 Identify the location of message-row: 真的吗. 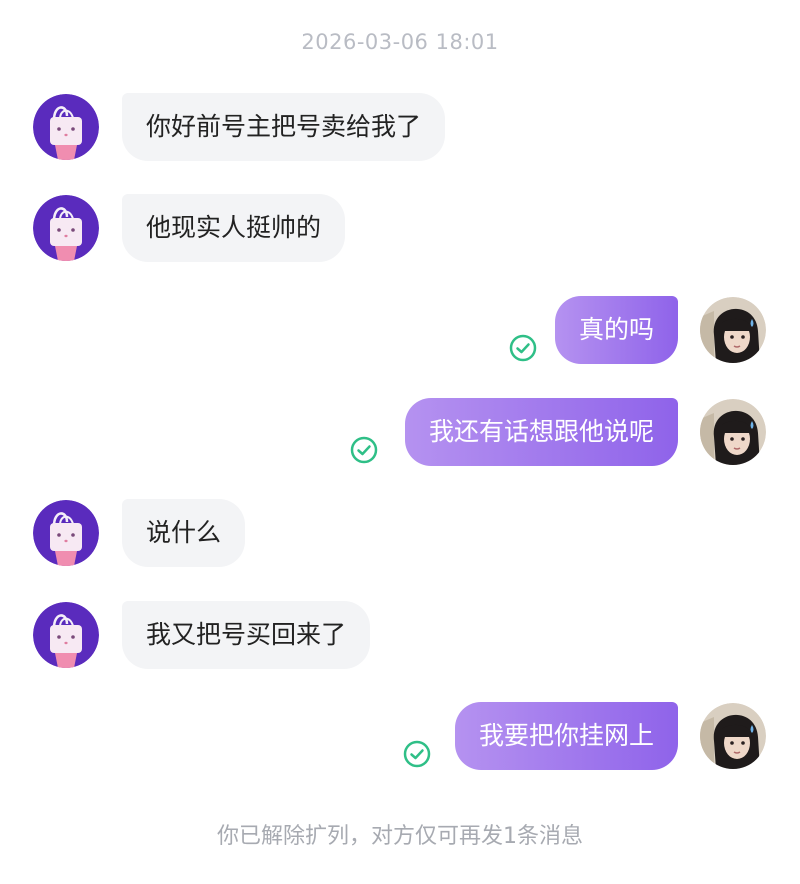
(400, 330).